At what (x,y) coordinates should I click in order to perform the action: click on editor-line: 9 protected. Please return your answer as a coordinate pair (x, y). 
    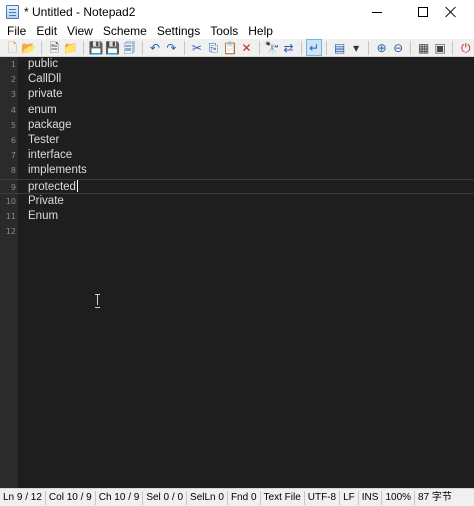
    Looking at the image, I should click on (237, 186).